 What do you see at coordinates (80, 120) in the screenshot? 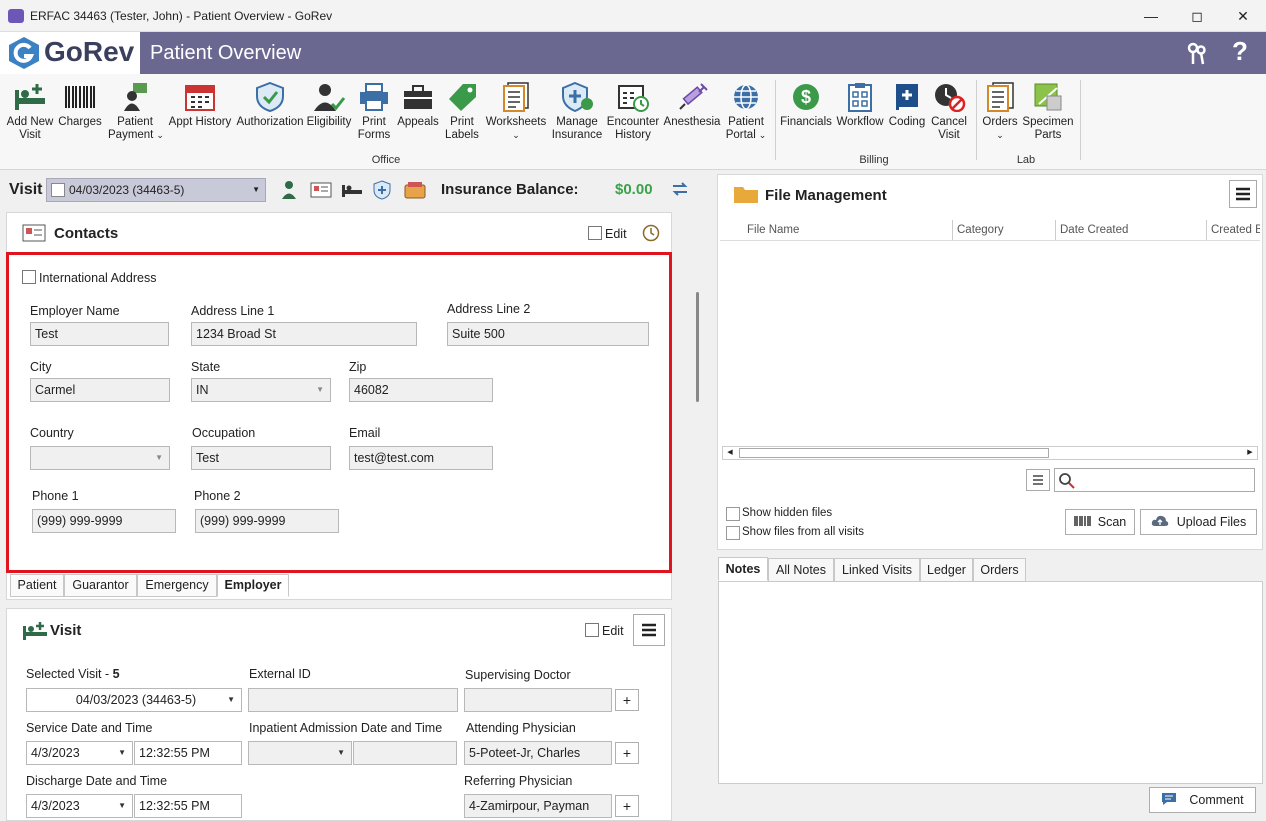
I see `charges-button: Charges` at bounding box center [80, 120].